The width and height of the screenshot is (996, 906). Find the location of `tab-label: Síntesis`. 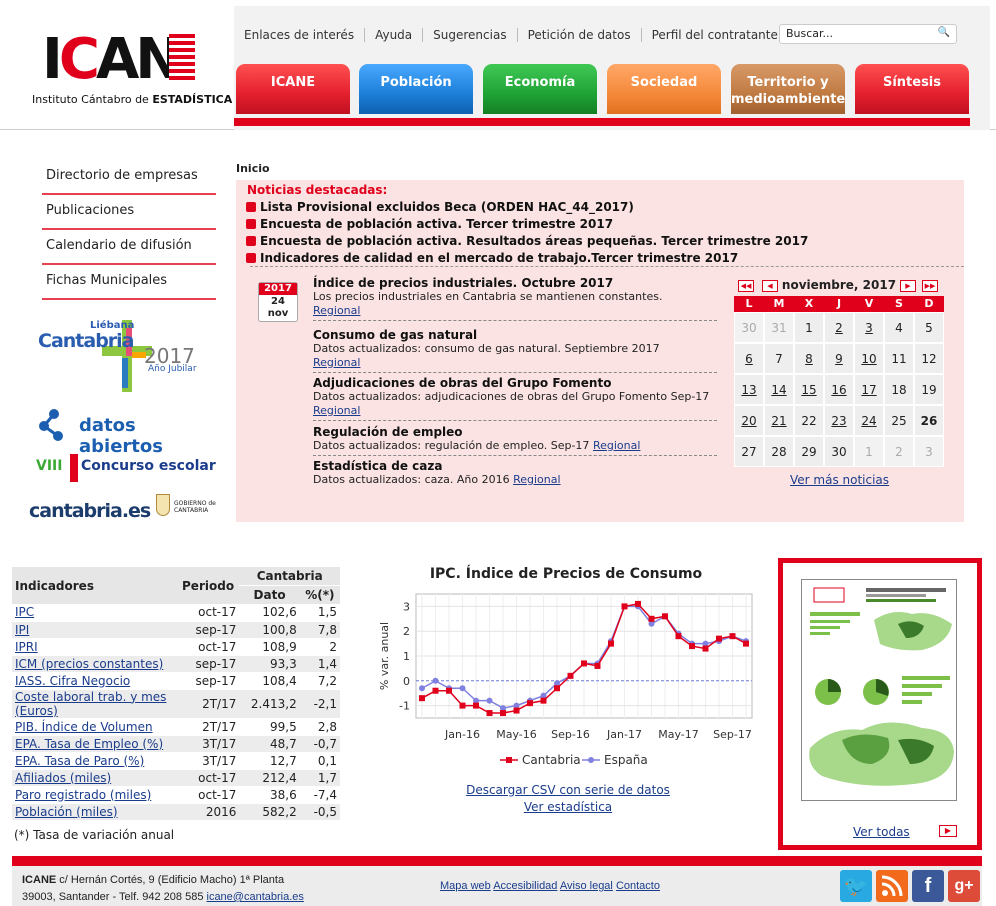

tab-label: Síntesis is located at coordinates (912, 82).